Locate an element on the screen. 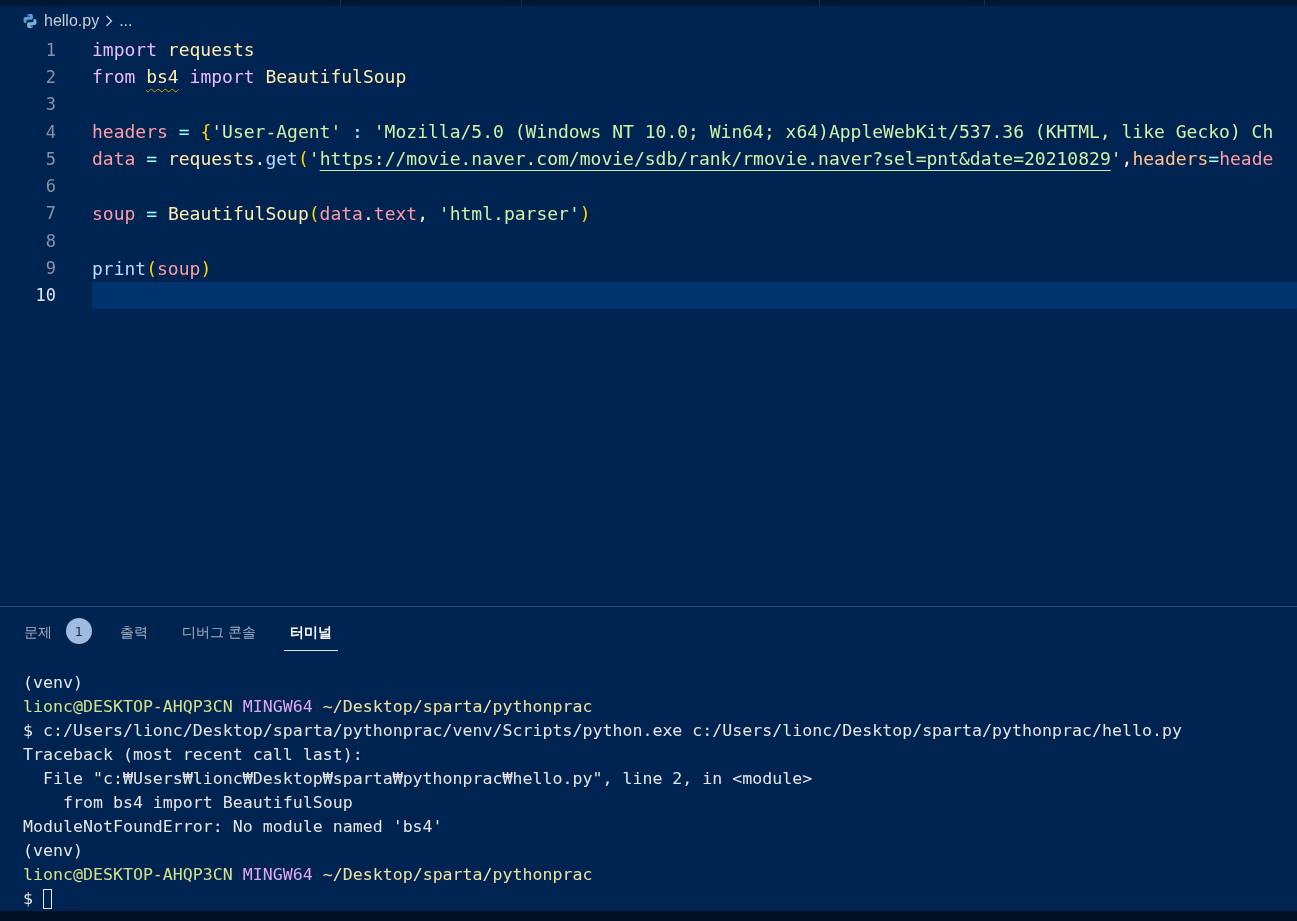 The height and width of the screenshot is (921, 1297). line-number: 6 is located at coordinates (50, 186).